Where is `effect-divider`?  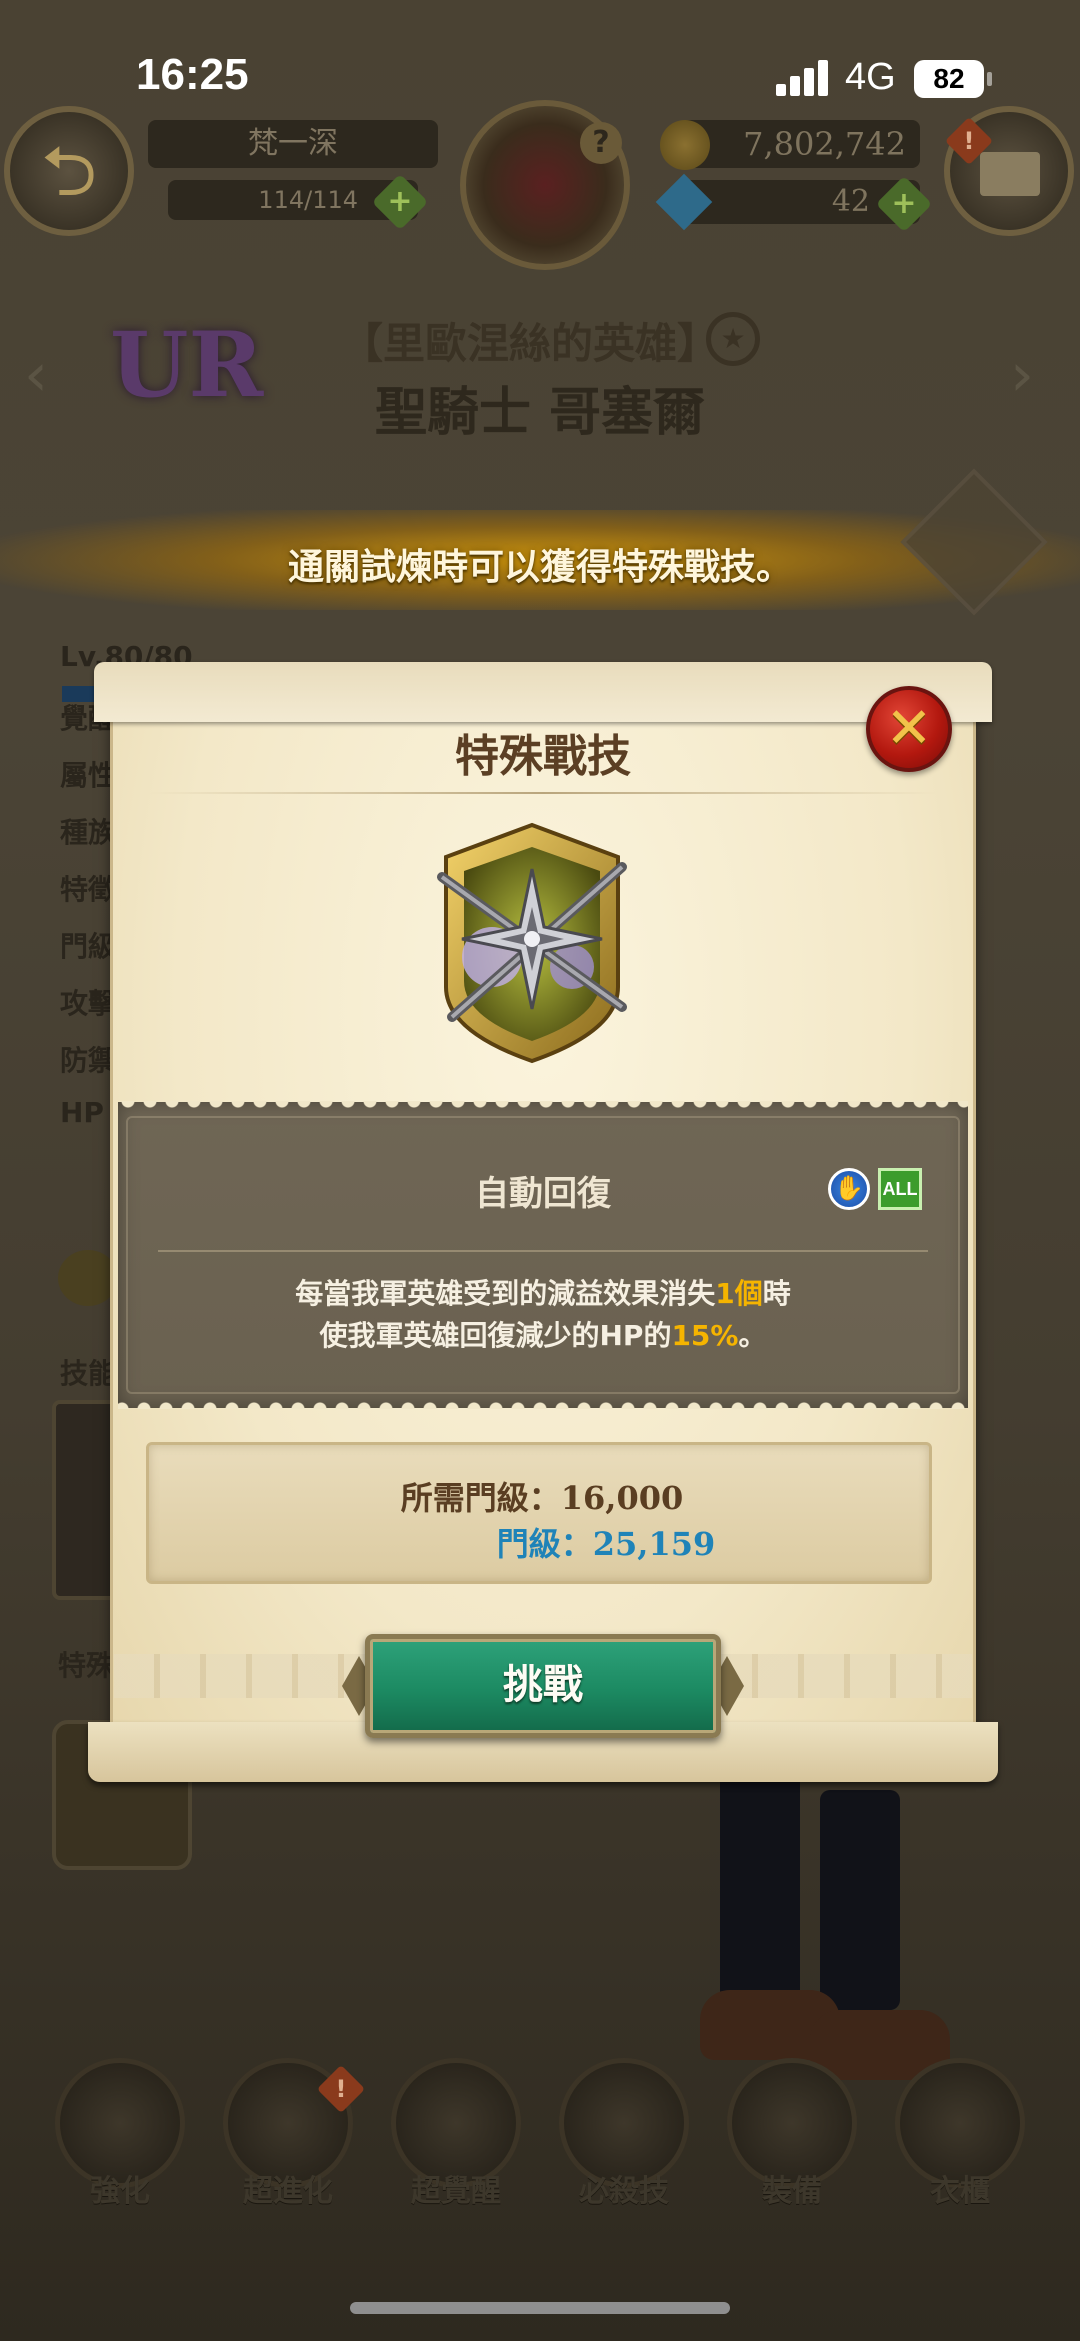 effect-divider is located at coordinates (543, 1251).